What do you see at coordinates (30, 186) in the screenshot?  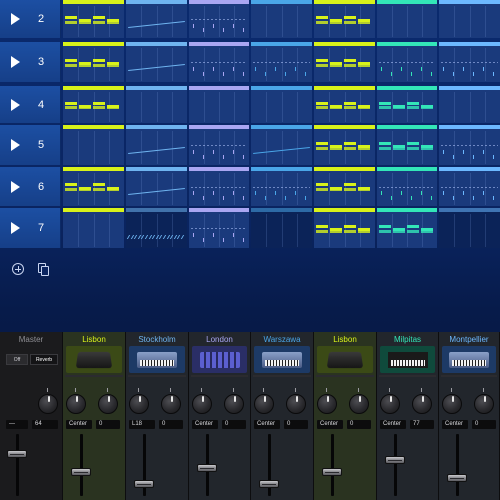 I see `row-launch-button: 6` at bounding box center [30, 186].